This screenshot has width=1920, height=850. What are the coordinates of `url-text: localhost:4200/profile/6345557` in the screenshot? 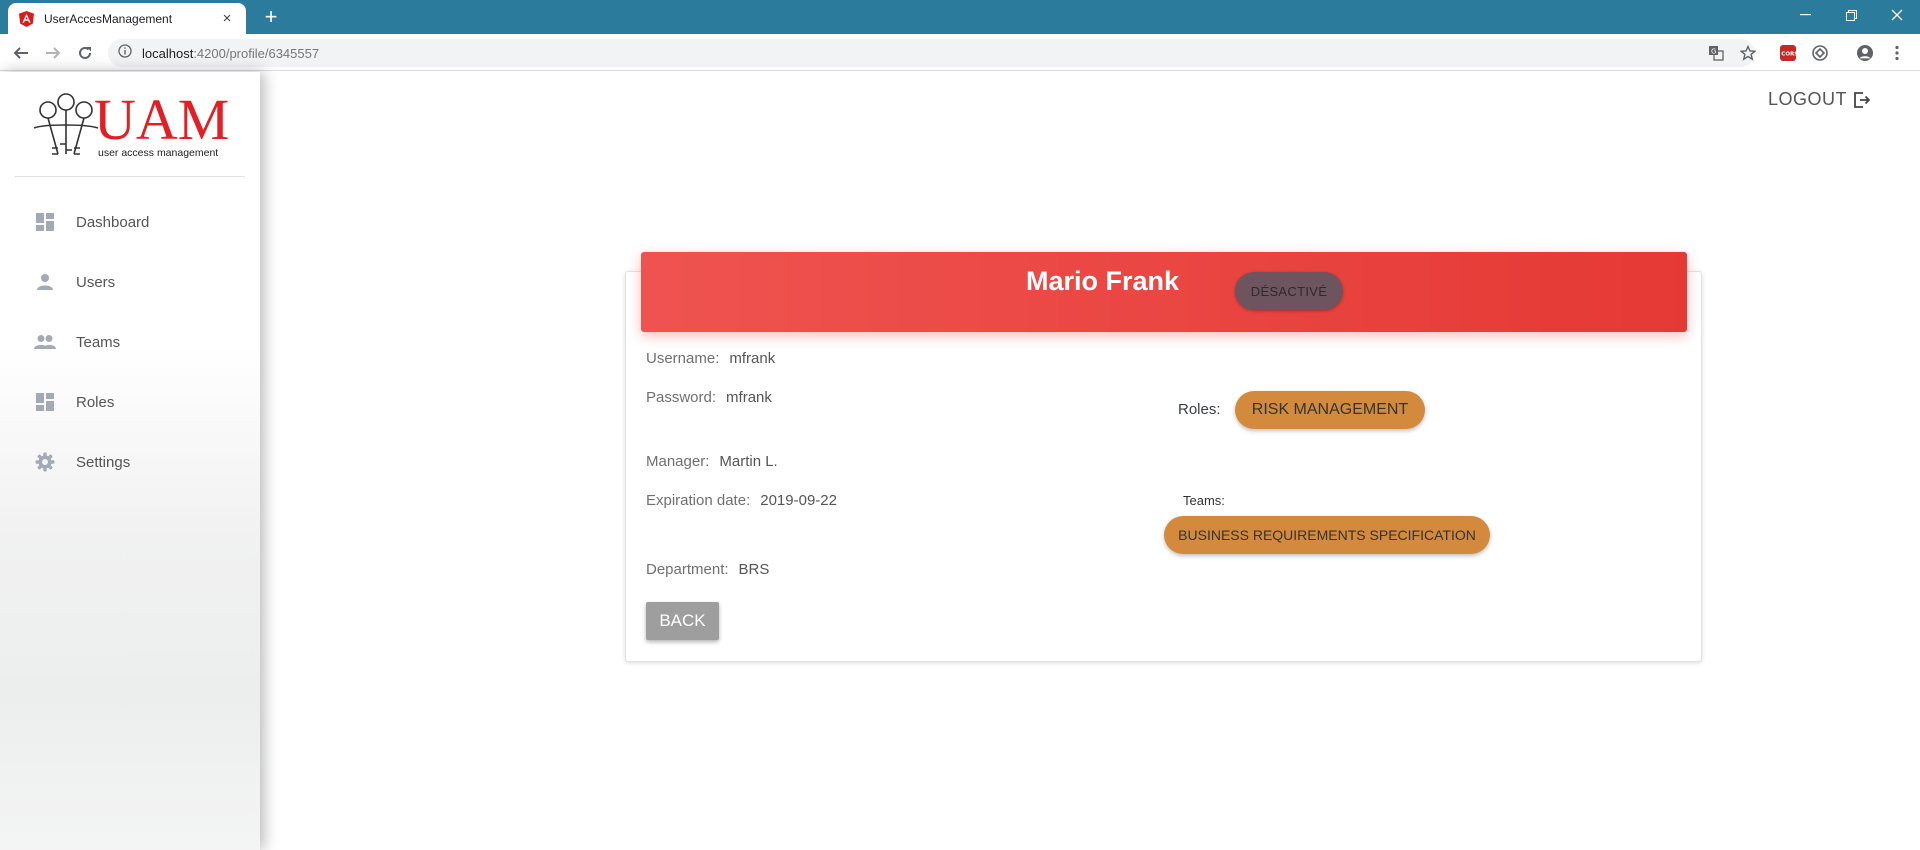 It's located at (231, 53).